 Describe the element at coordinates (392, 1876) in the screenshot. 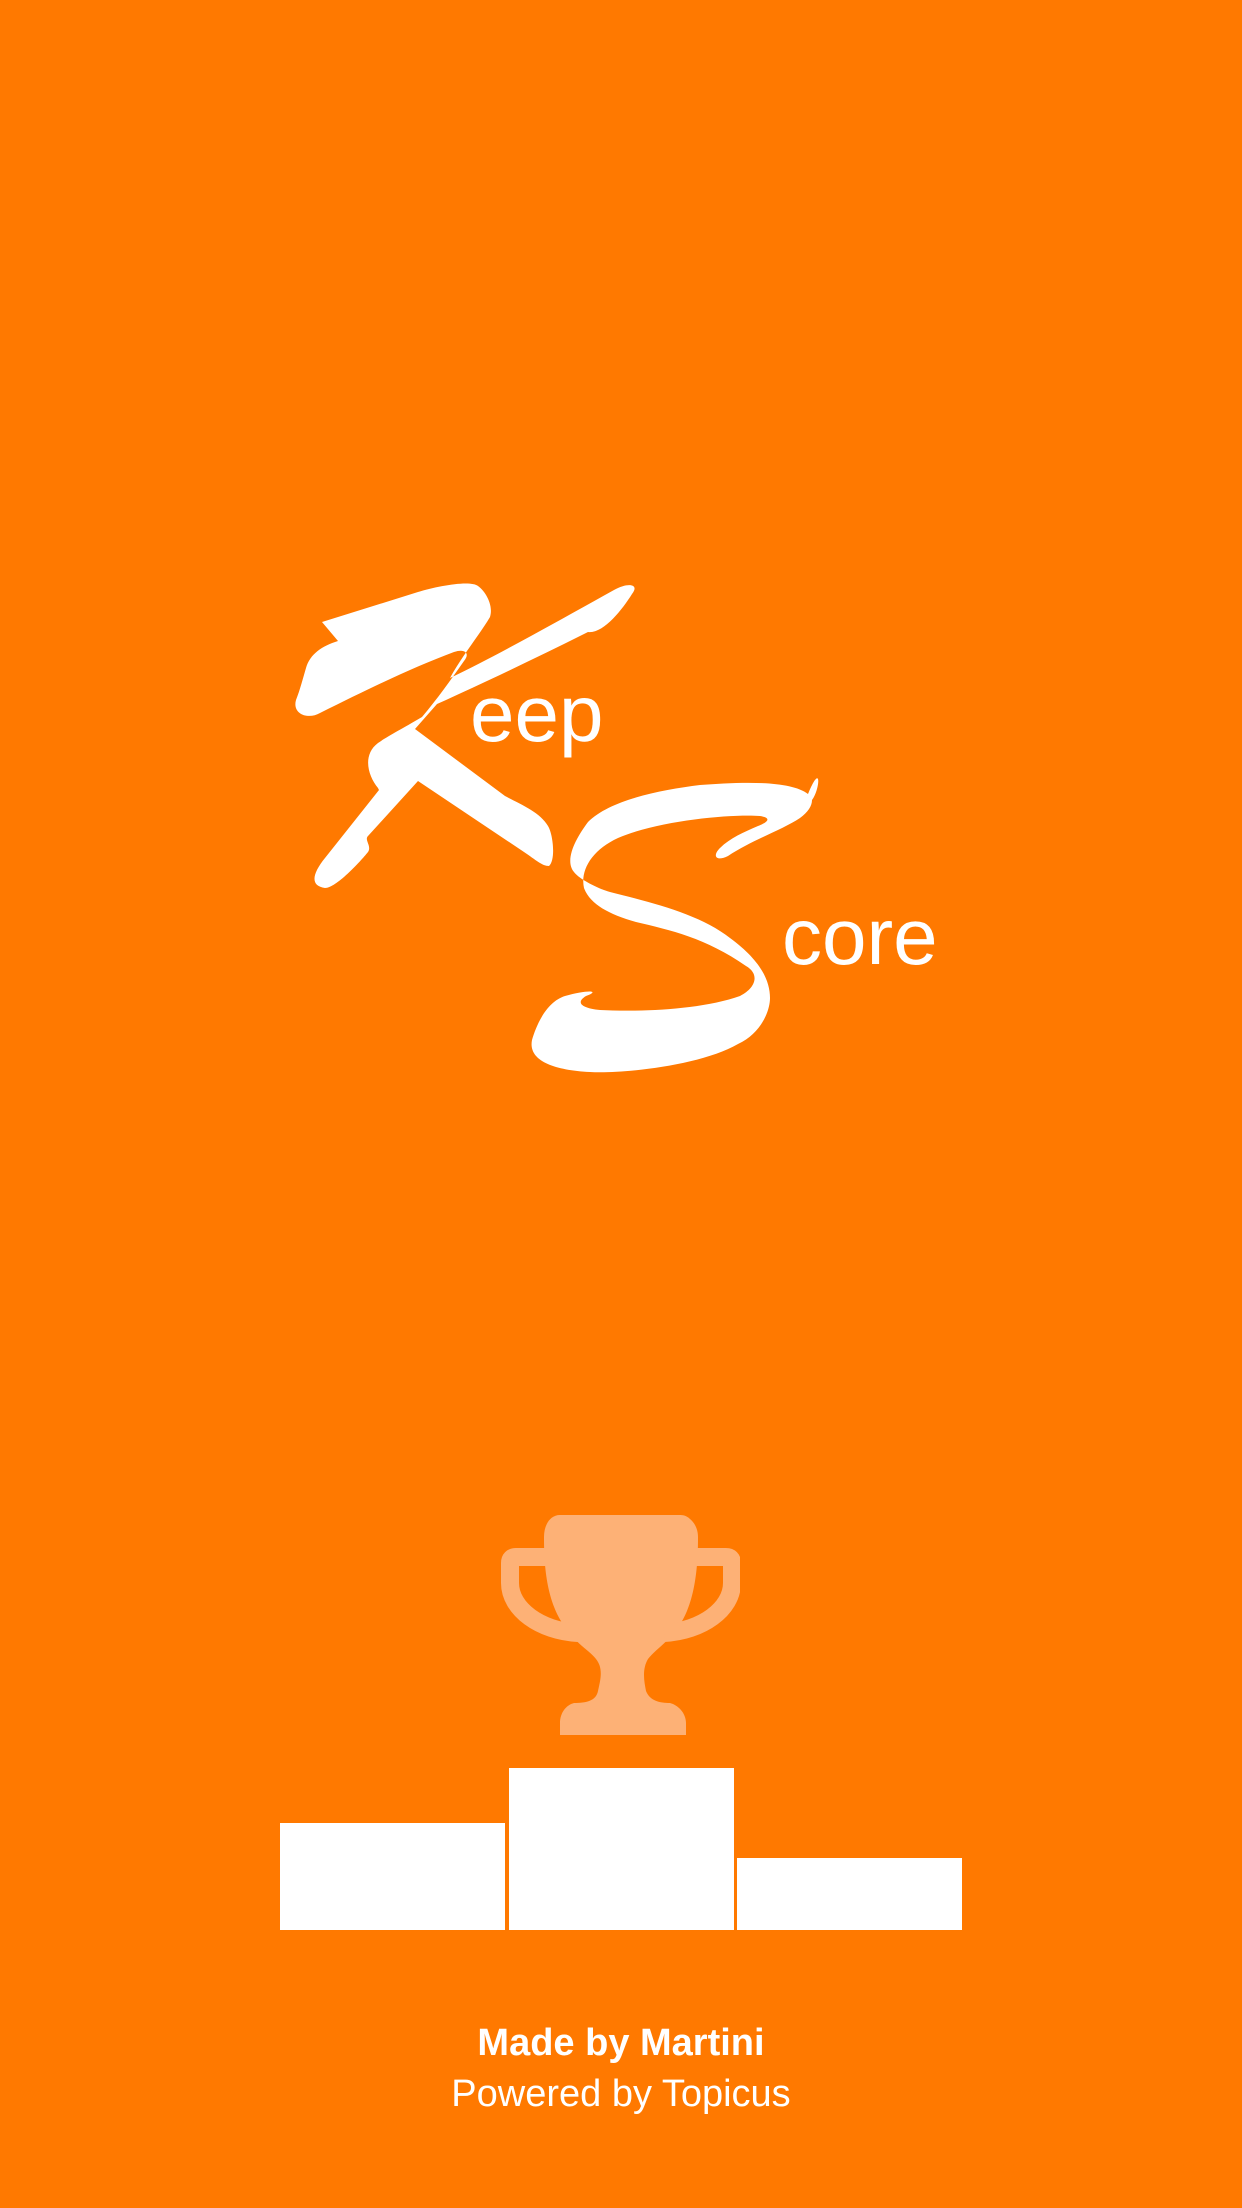

I see `podium-second-place` at that location.